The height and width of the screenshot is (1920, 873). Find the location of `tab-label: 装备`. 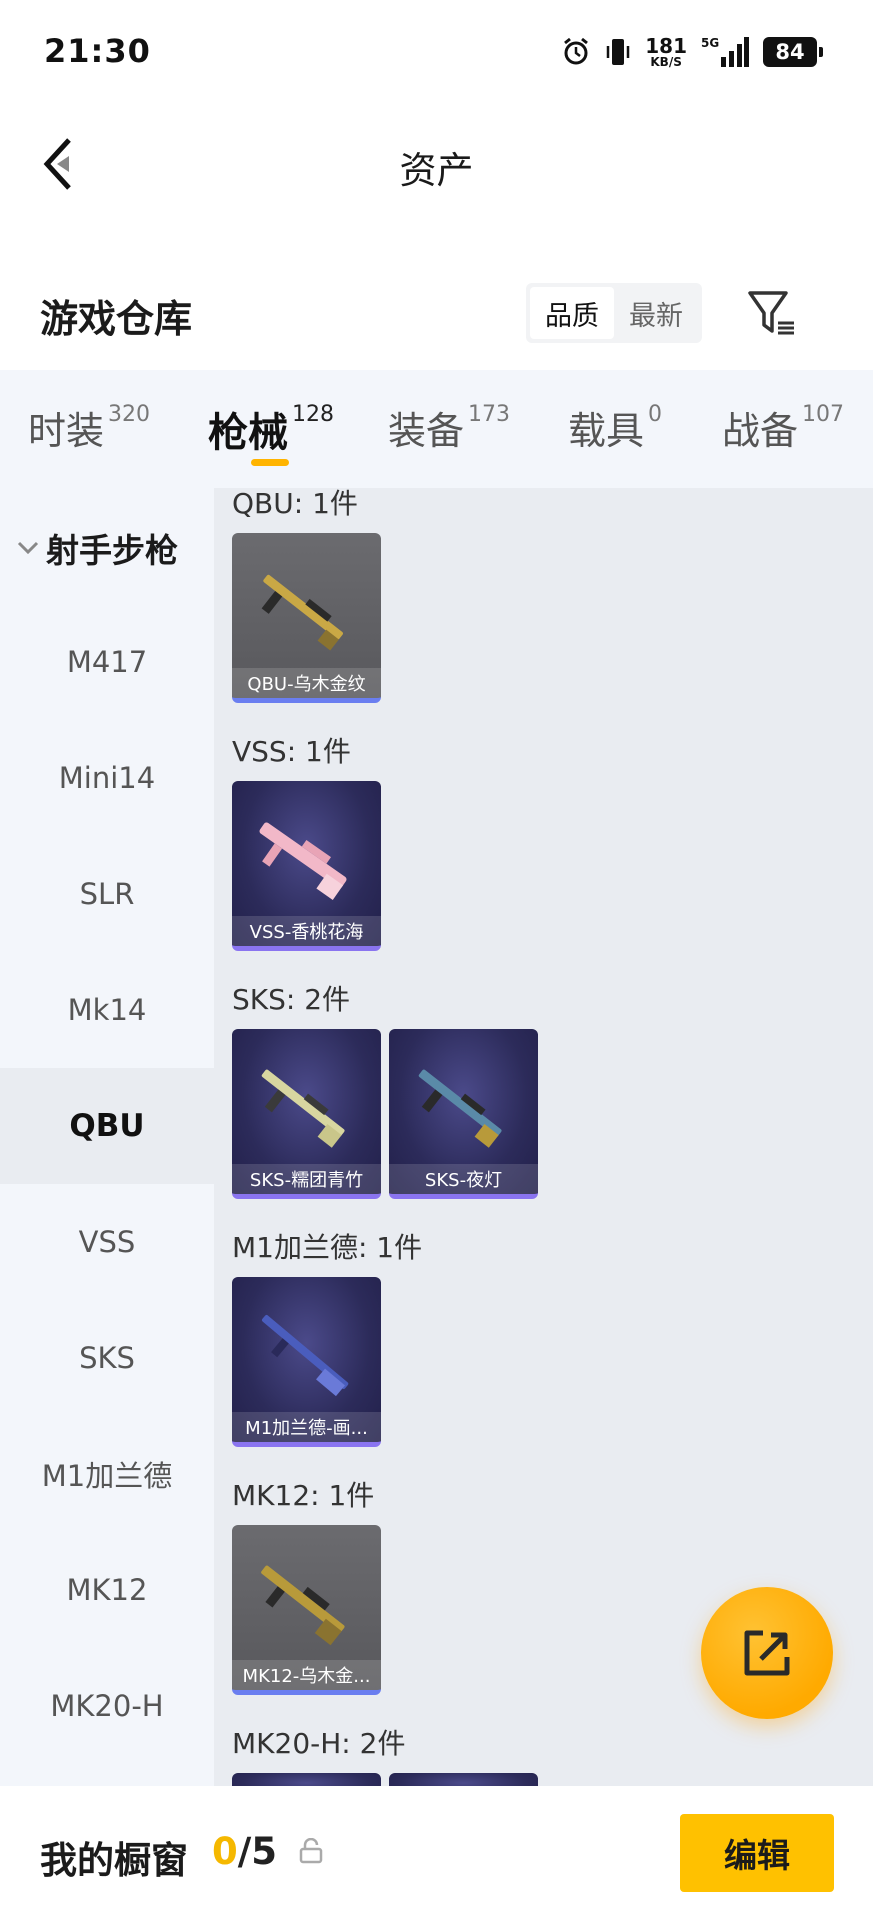

tab-label: 装备 is located at coordinates (426, 431).